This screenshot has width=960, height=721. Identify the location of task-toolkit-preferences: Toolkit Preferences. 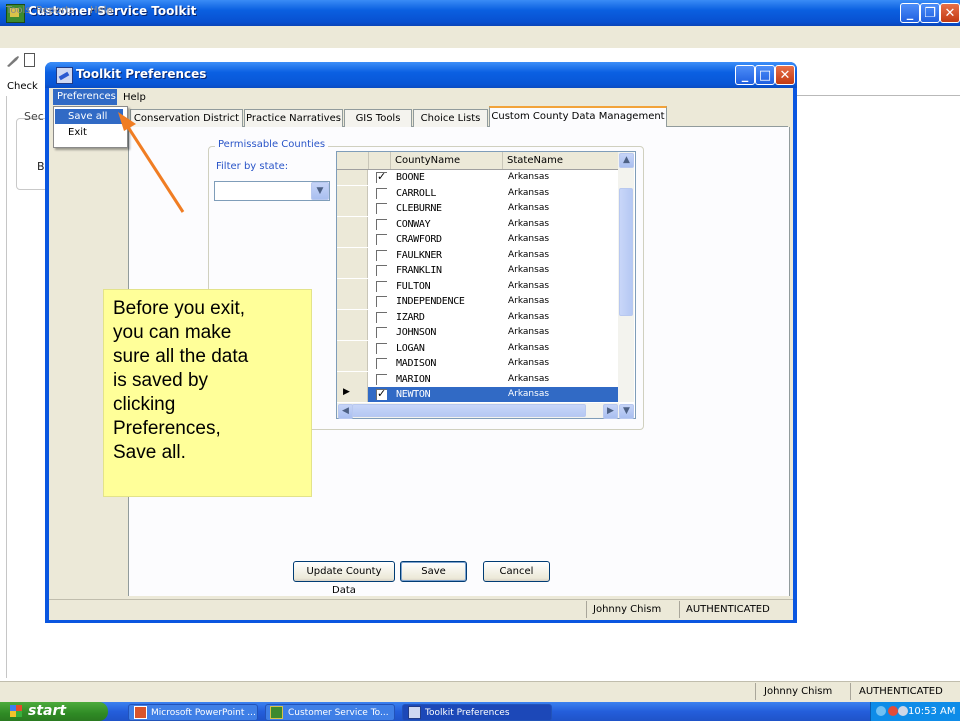
(477, 712).